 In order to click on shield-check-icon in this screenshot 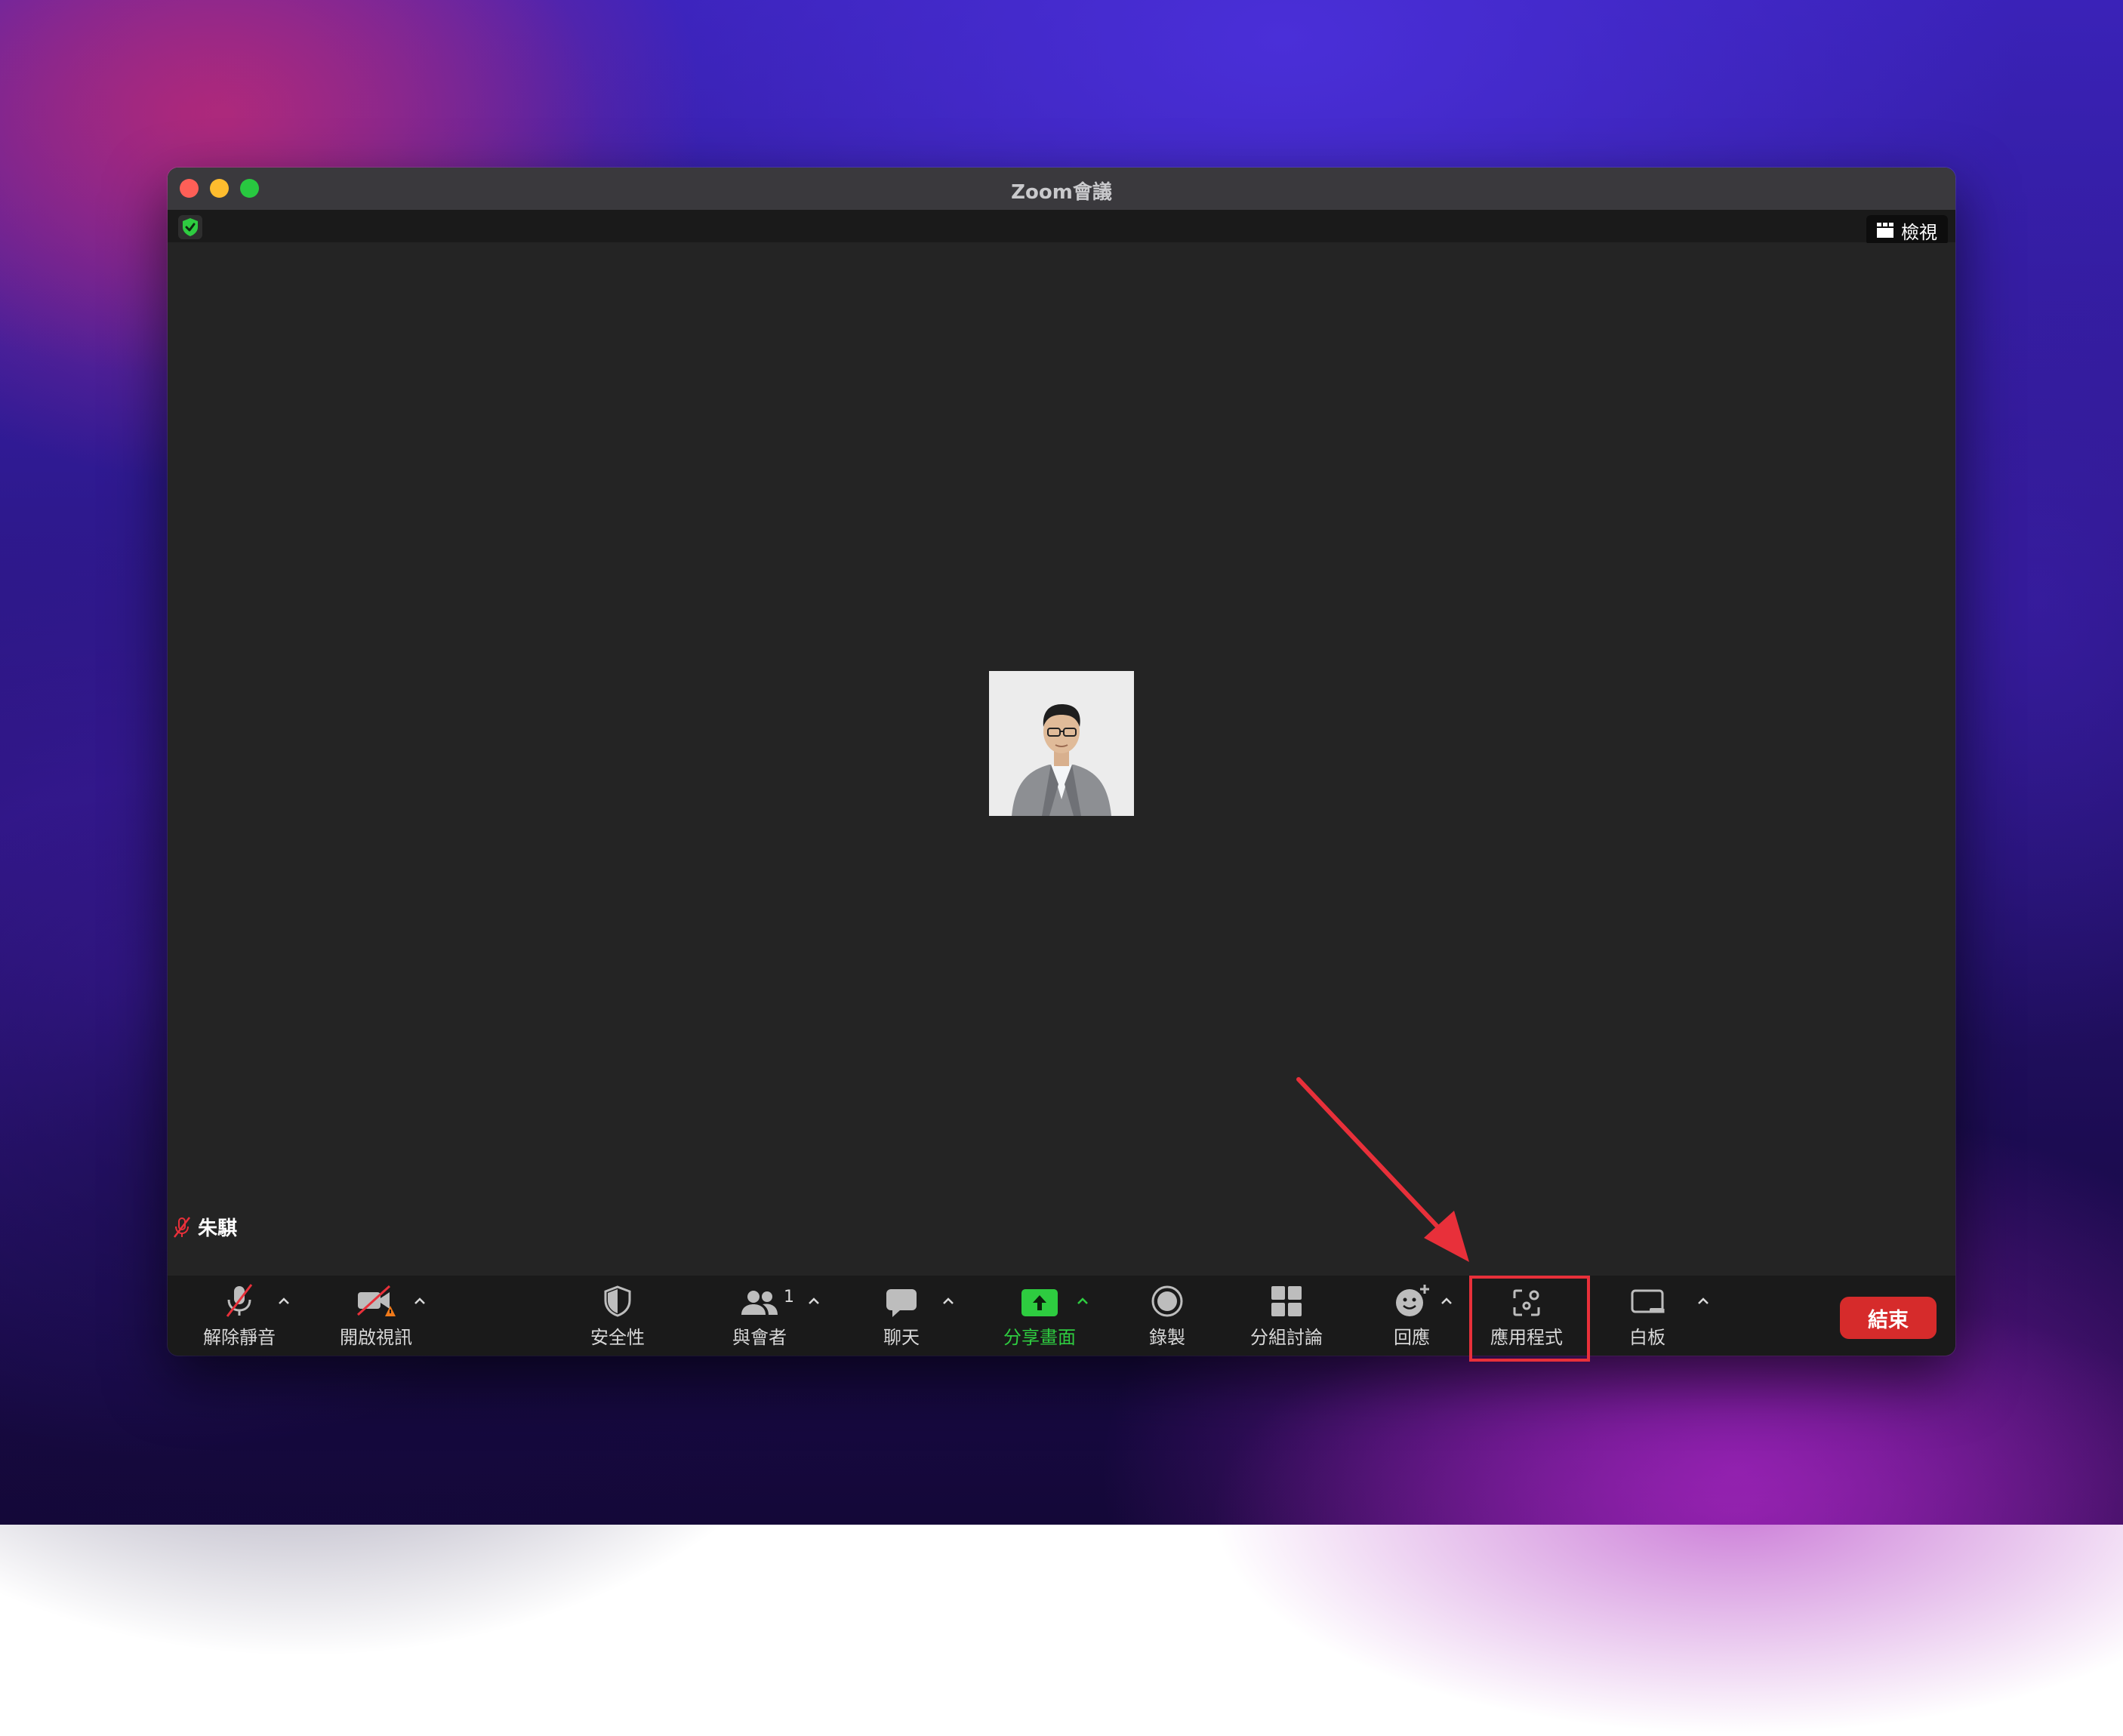, I will do `click(190, 227)`.